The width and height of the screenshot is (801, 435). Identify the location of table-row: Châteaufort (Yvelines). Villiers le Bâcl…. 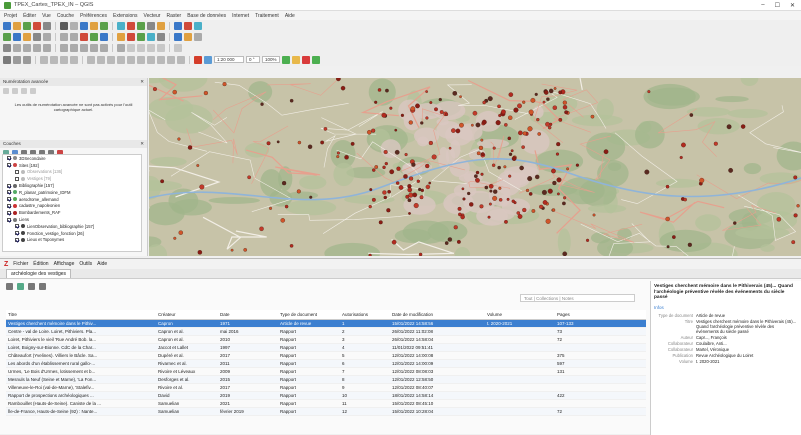
(326, 355).